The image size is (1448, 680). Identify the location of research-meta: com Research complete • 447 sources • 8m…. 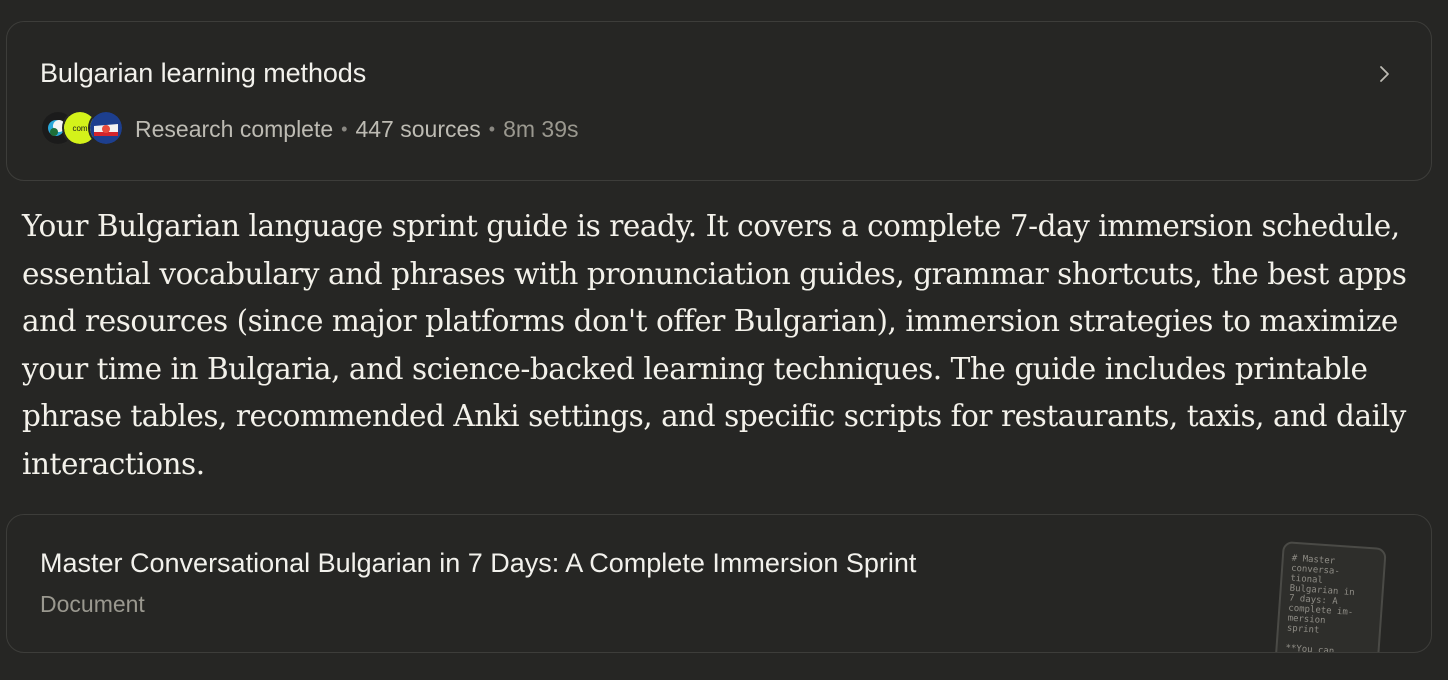
(309, 129).